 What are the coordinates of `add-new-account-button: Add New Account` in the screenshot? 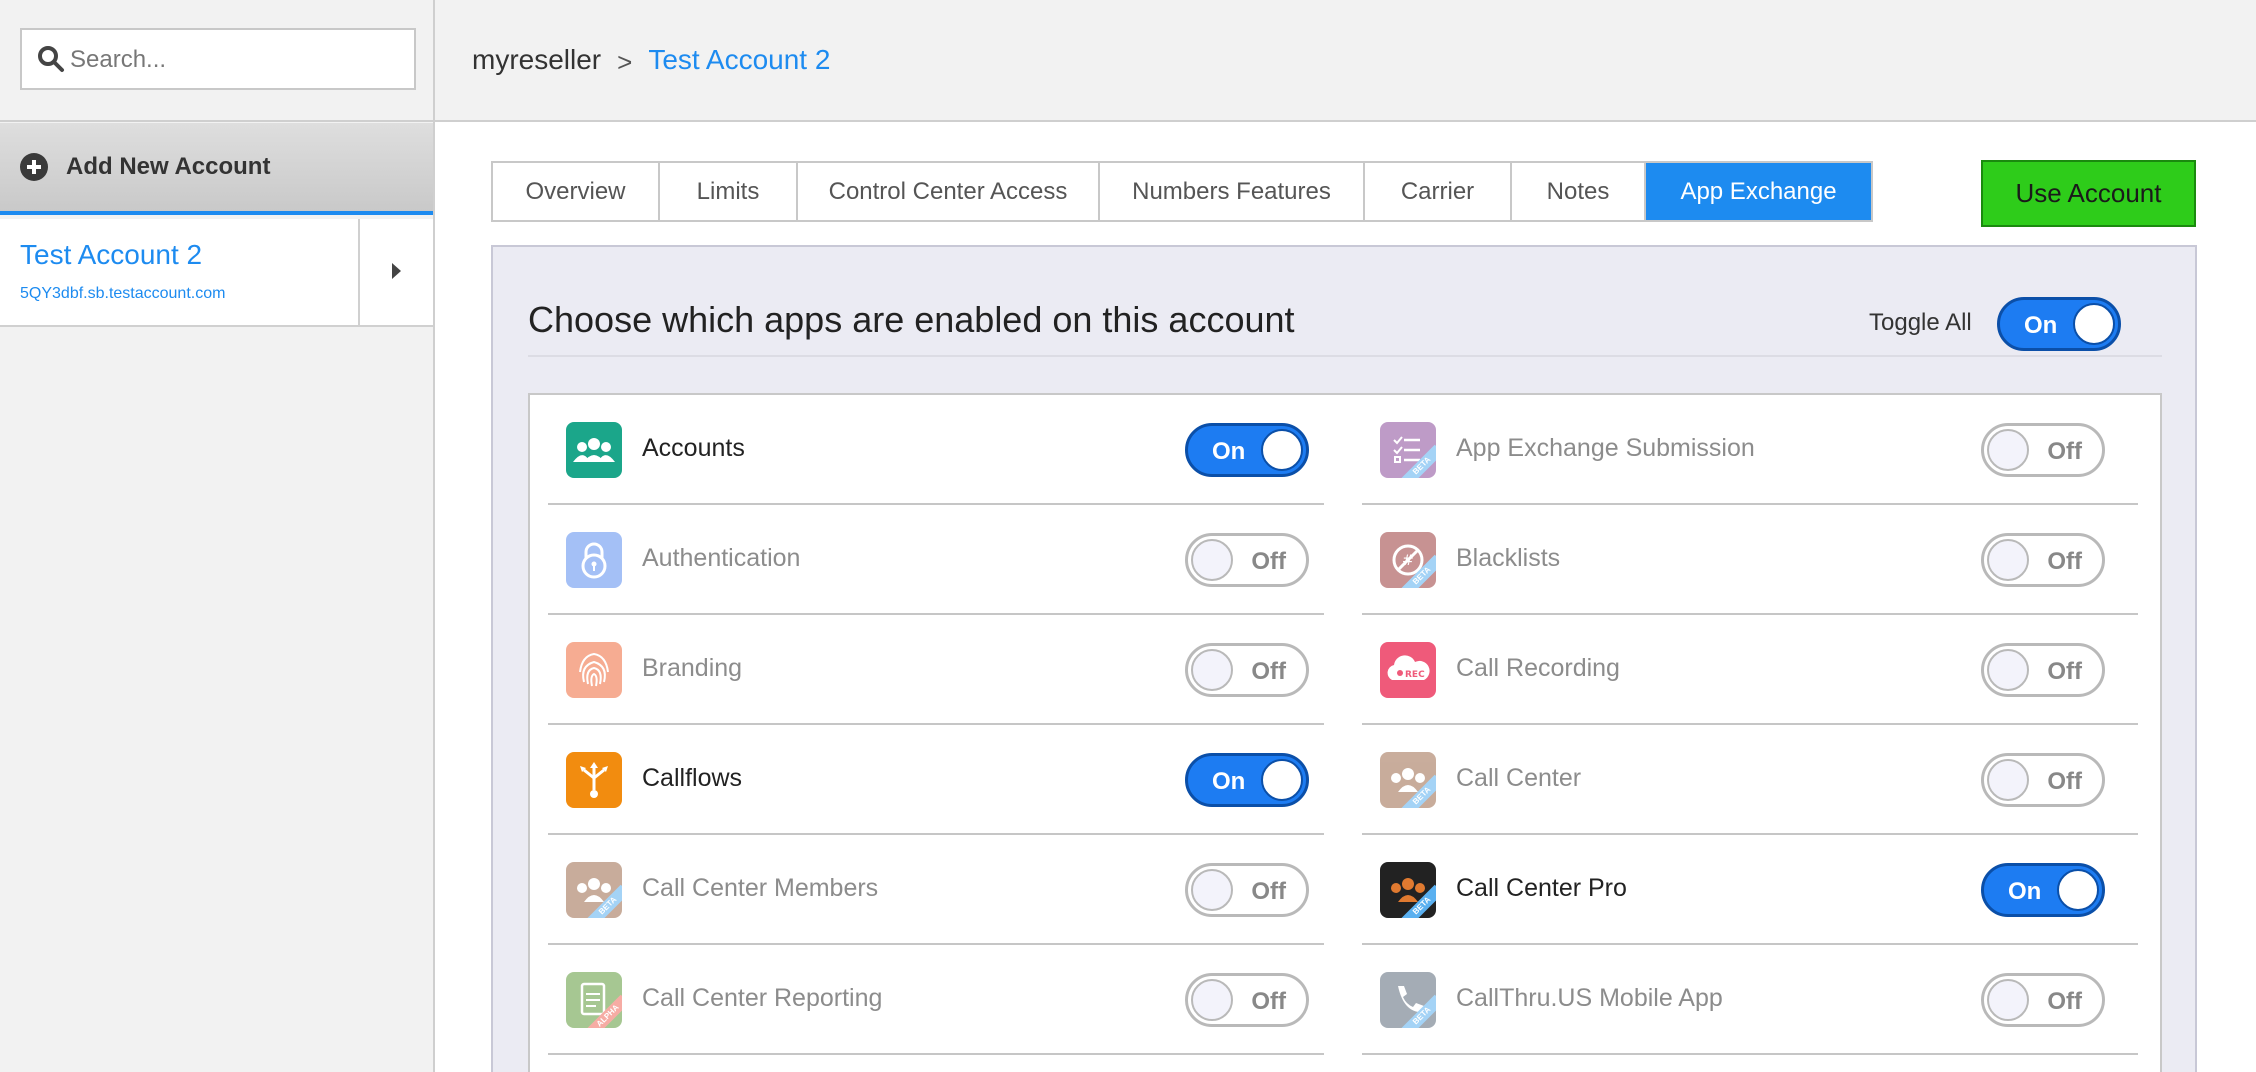 It's located at (216, 169).